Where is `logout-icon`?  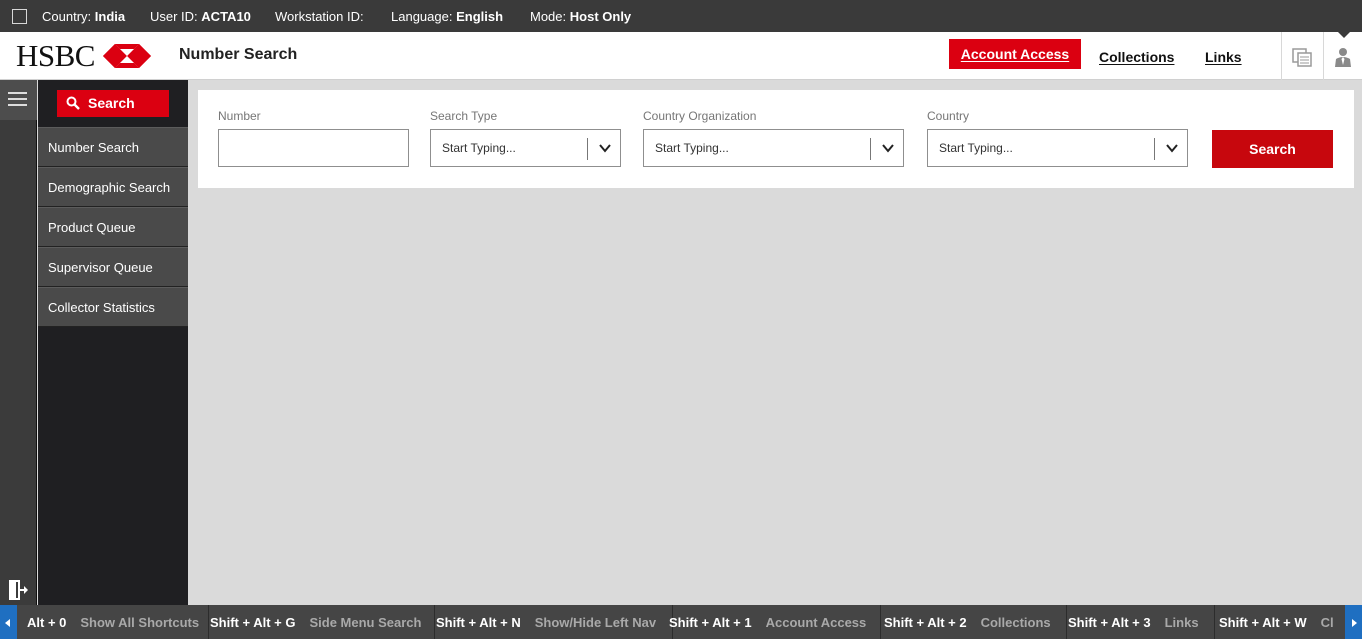 logout-icon is located at coordinates (18, 590).